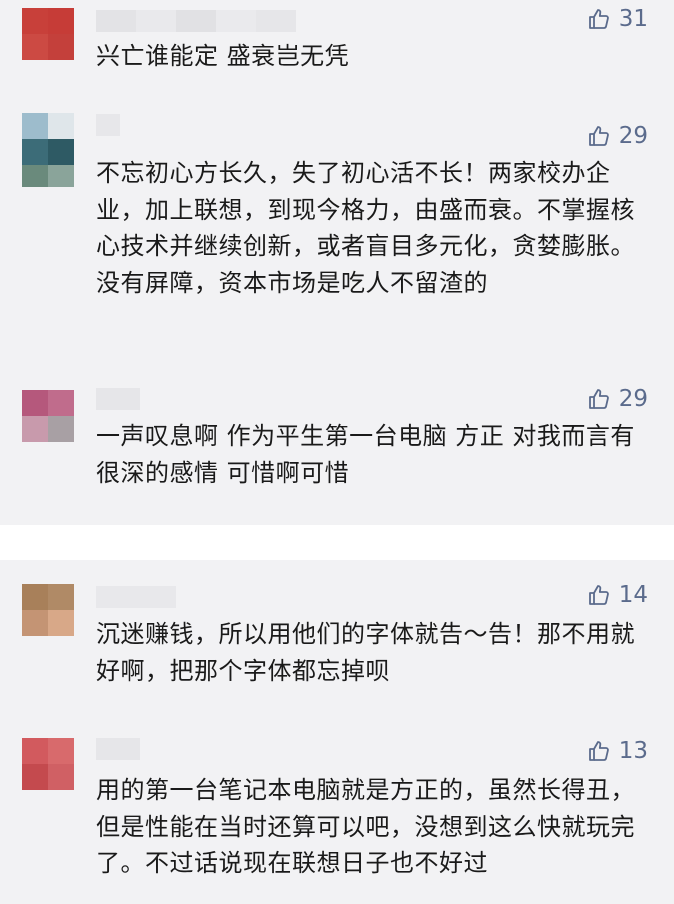 This screenshot has height=904, width=674. I want to click on like-button: 31, so click(617, 19).